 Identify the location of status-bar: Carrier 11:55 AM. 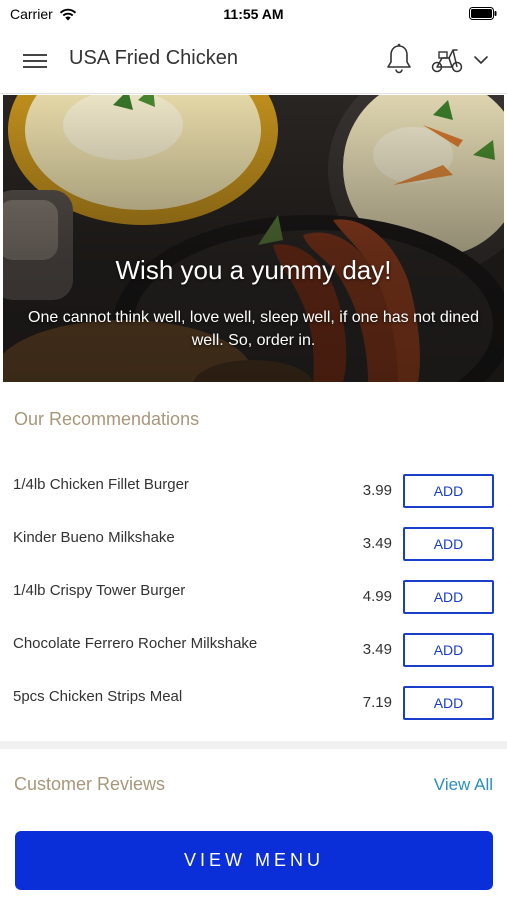
(253, 14).